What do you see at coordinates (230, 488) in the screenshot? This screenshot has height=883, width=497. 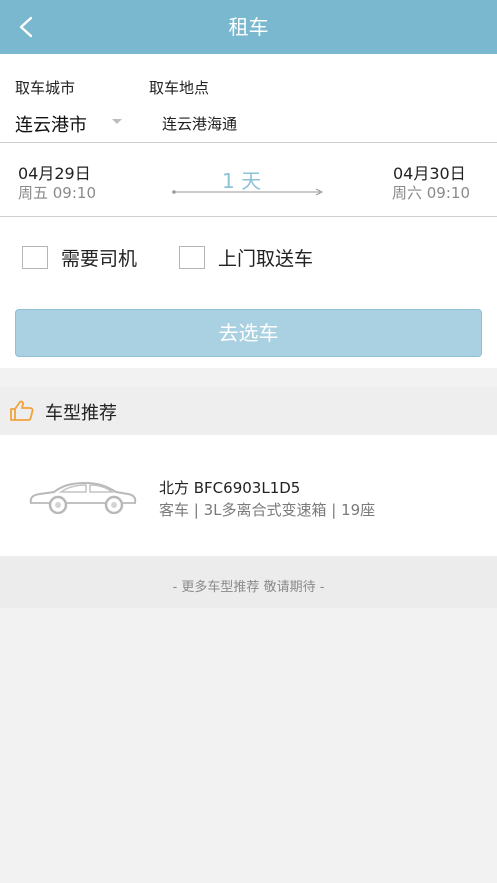 I see `car-name: 北方 BFC6903L1D5` at bounding box center [230, 488].